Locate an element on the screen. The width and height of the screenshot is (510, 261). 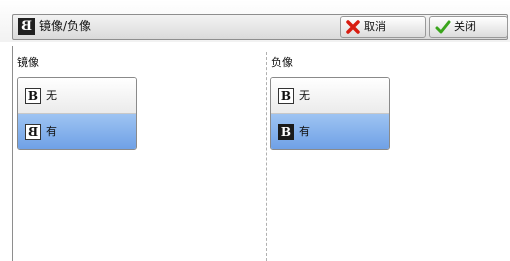
negative-section-label: 负像 is located at coordinates (282, 62).